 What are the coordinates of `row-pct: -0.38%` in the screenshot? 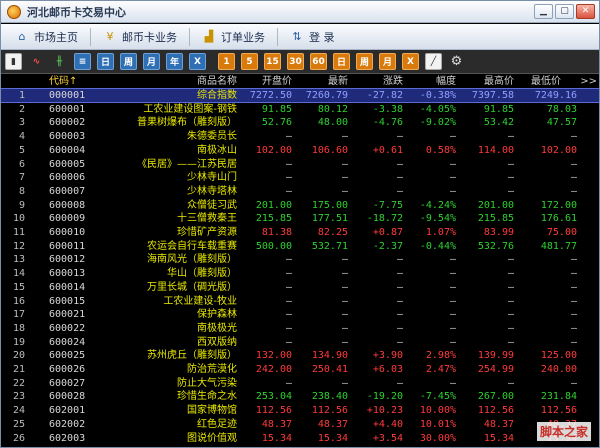 It's located at (437, 95).